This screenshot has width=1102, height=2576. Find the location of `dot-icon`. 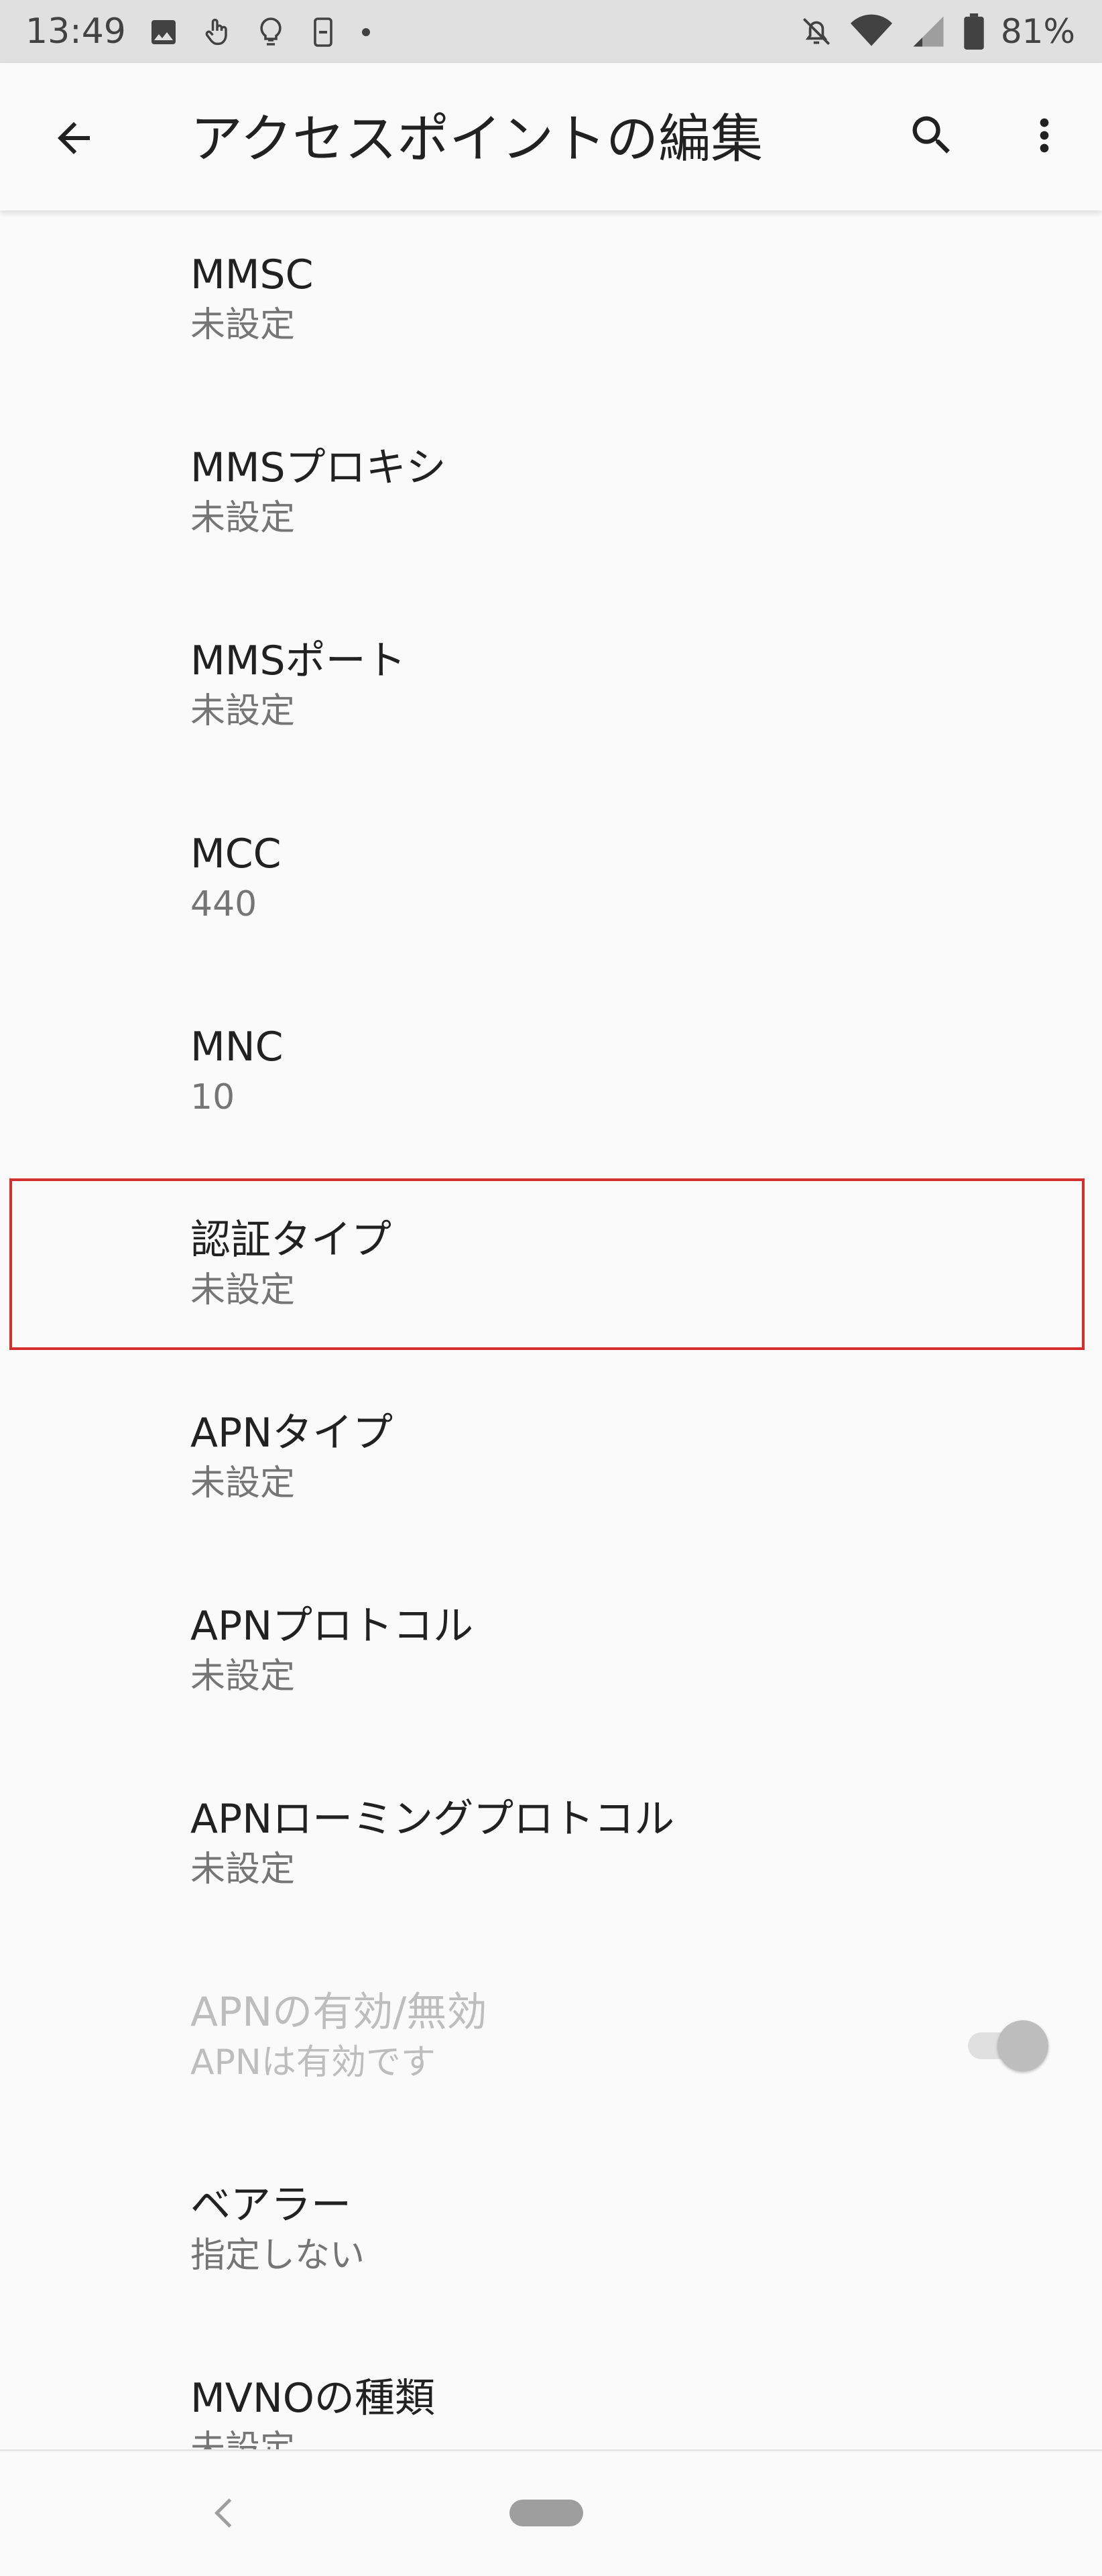

dot-icon is located at coordinates (366, 32).